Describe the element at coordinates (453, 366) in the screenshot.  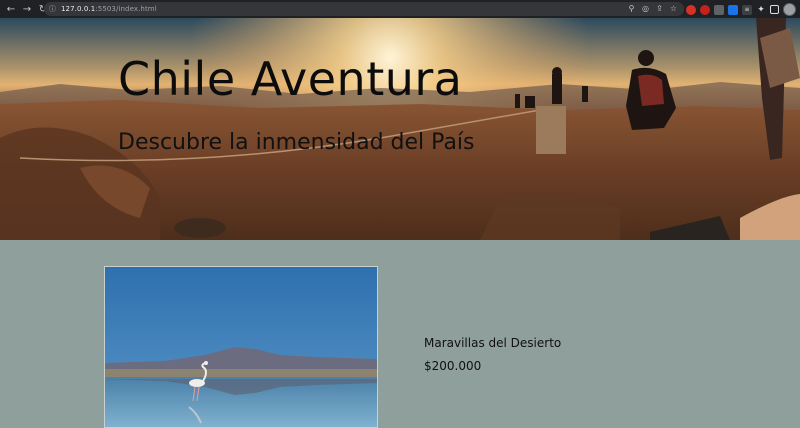
I see `product-price: $200.000` at that location.